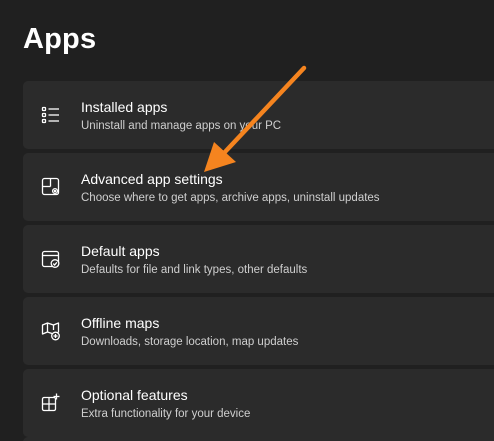 Image resolution: width=494 pixels, height=441 pixels. I want to click on offline-maps-title: Offline maps, so click(120, 323).